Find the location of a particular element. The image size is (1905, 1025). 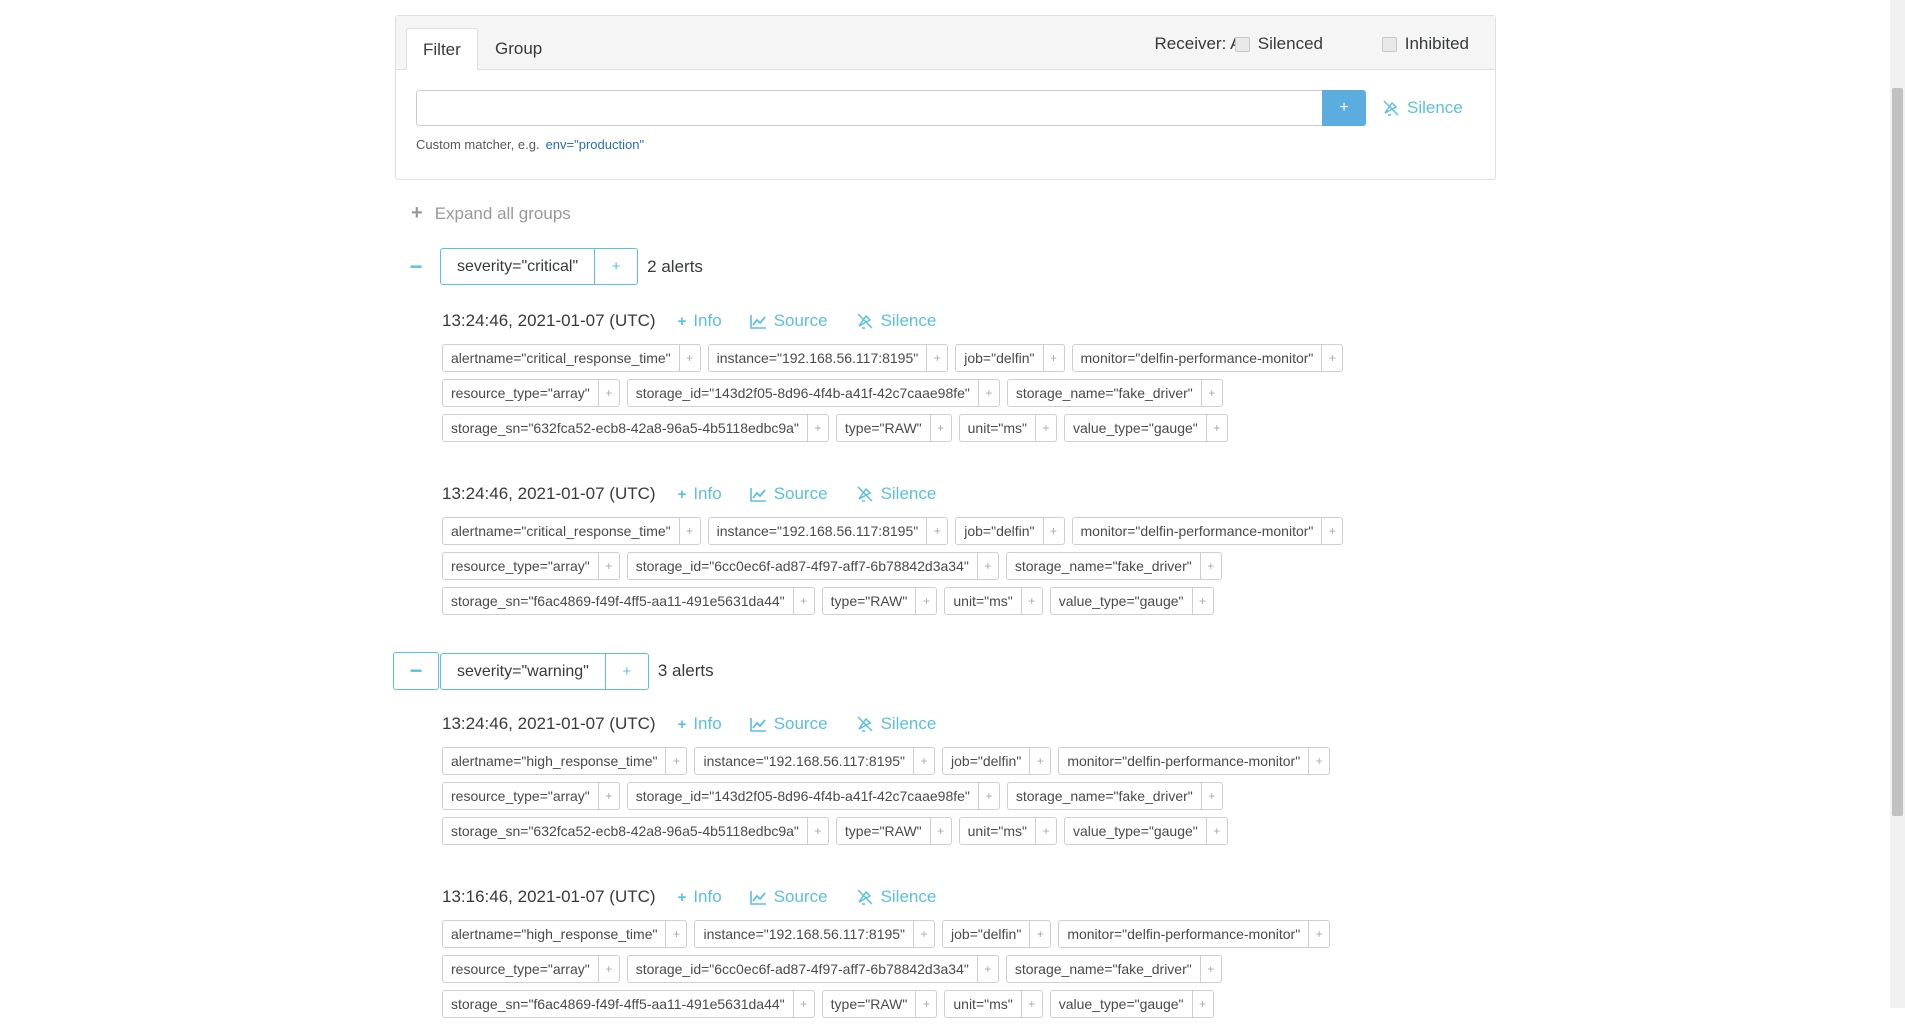

group-add-filter-button: + is located at coordinates (627, 671).